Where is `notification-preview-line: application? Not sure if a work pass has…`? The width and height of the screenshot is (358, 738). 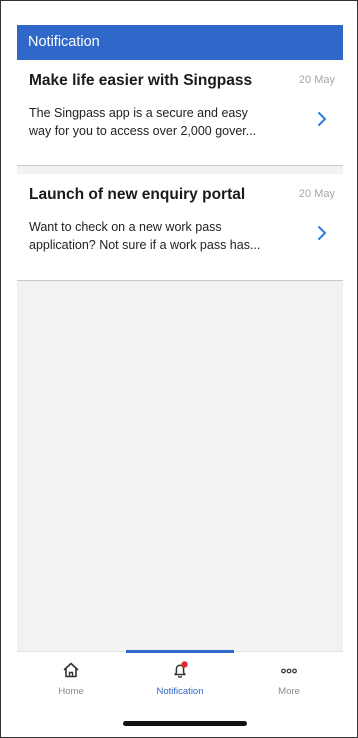 notification-preview-line: application? Not sure if a work pass has… is located at coordinates (145, 245).